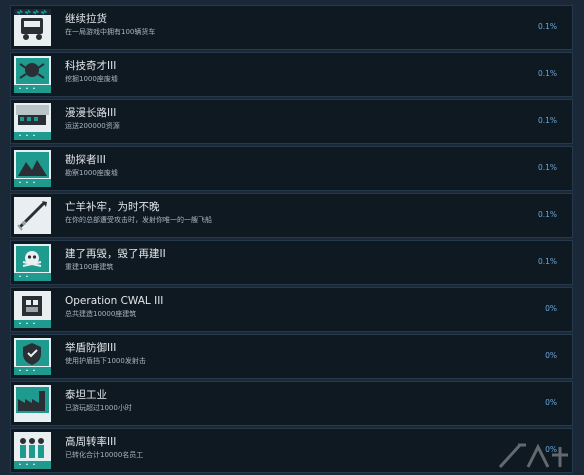 Image resolution: width=584 pixels, height=475 pixels. What do you see at coordinates (533, 456) in the screenshot?
I see `watermark-icon` at bounding box center [533, 456].